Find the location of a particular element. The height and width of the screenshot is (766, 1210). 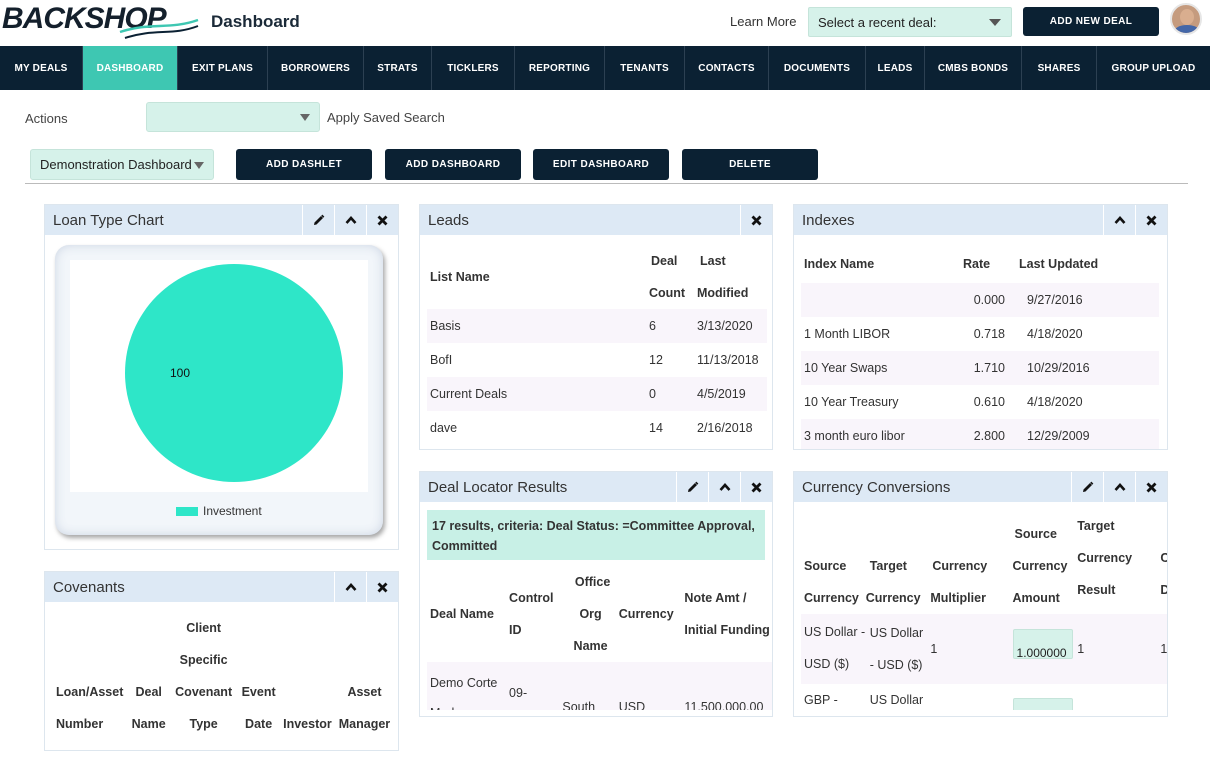

column-header: Investor is located at coordinates (307, 676).